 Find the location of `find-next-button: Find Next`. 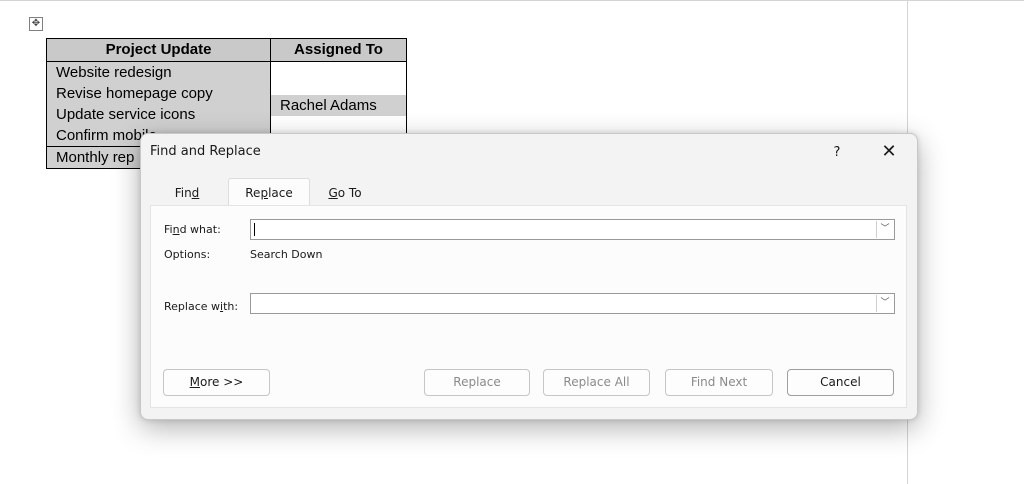

find-next-button: Find Next is located at coordinates (719, 382).